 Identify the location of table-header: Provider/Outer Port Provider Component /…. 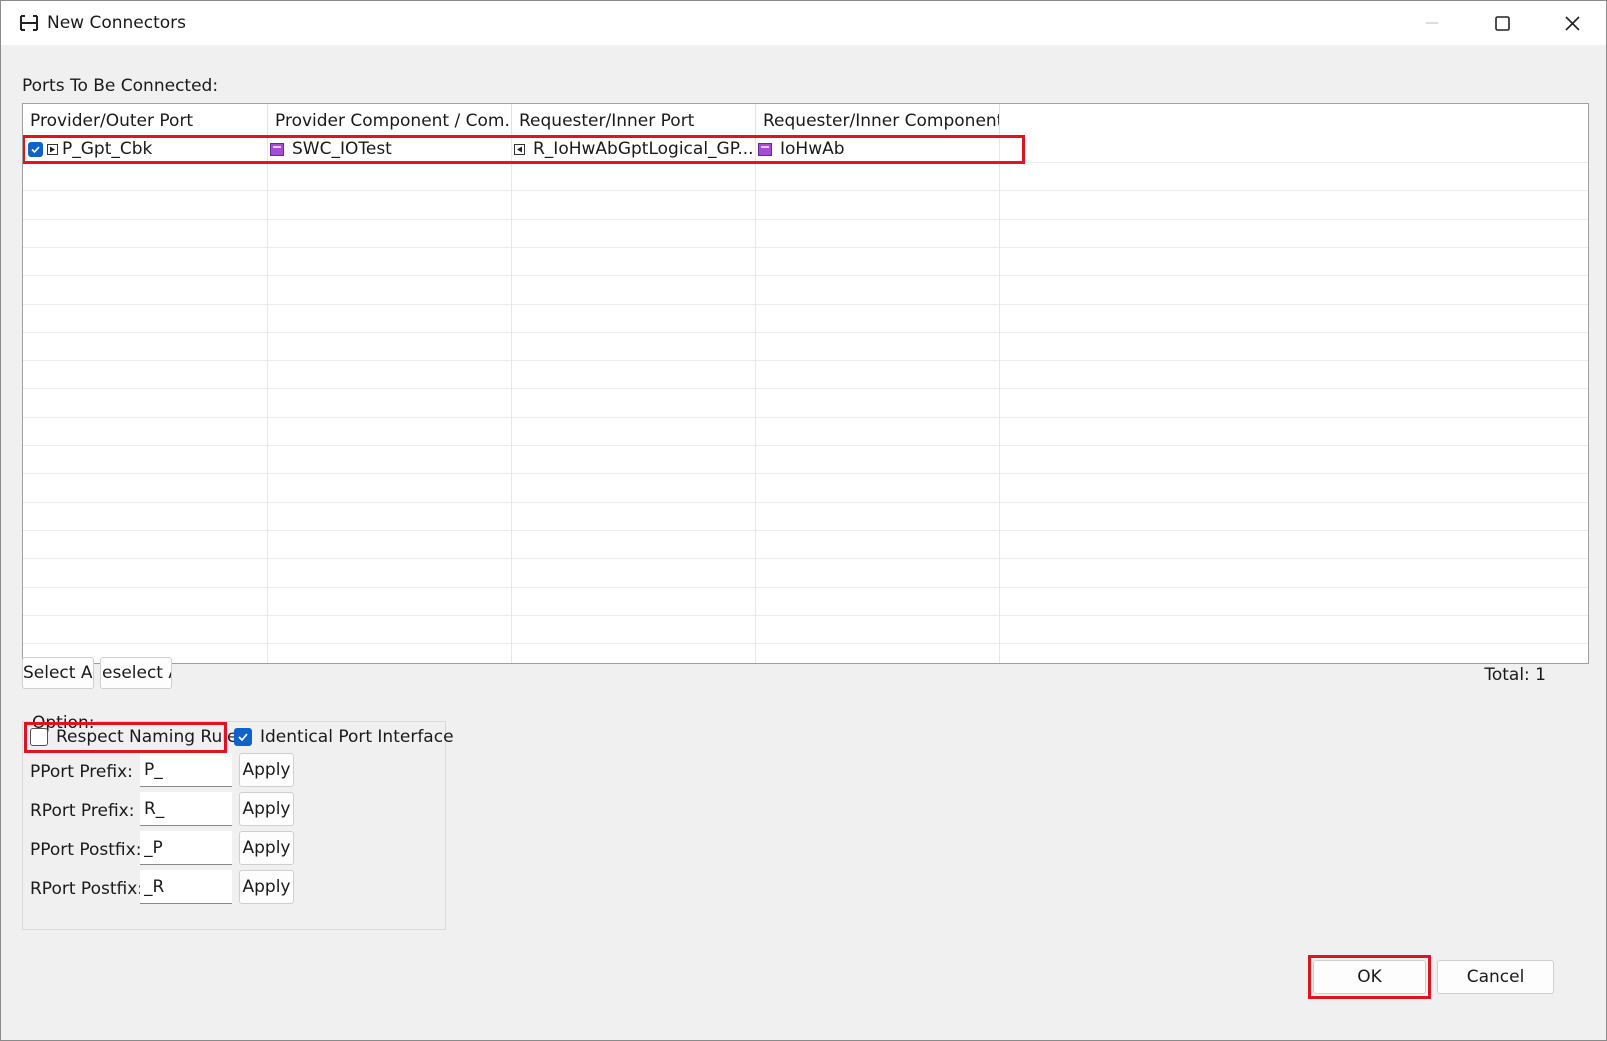
(805, 119).